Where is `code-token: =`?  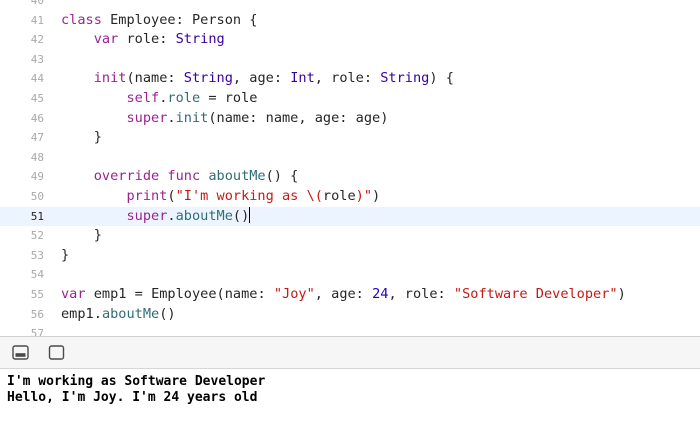
code-token: = is located at coordinates (139, 293).